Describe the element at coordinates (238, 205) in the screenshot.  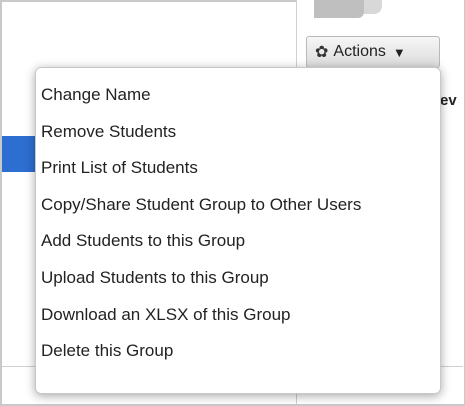
I see `menu-item-copy-share-group: Copy/Share Student Group to Other Users` at that location.